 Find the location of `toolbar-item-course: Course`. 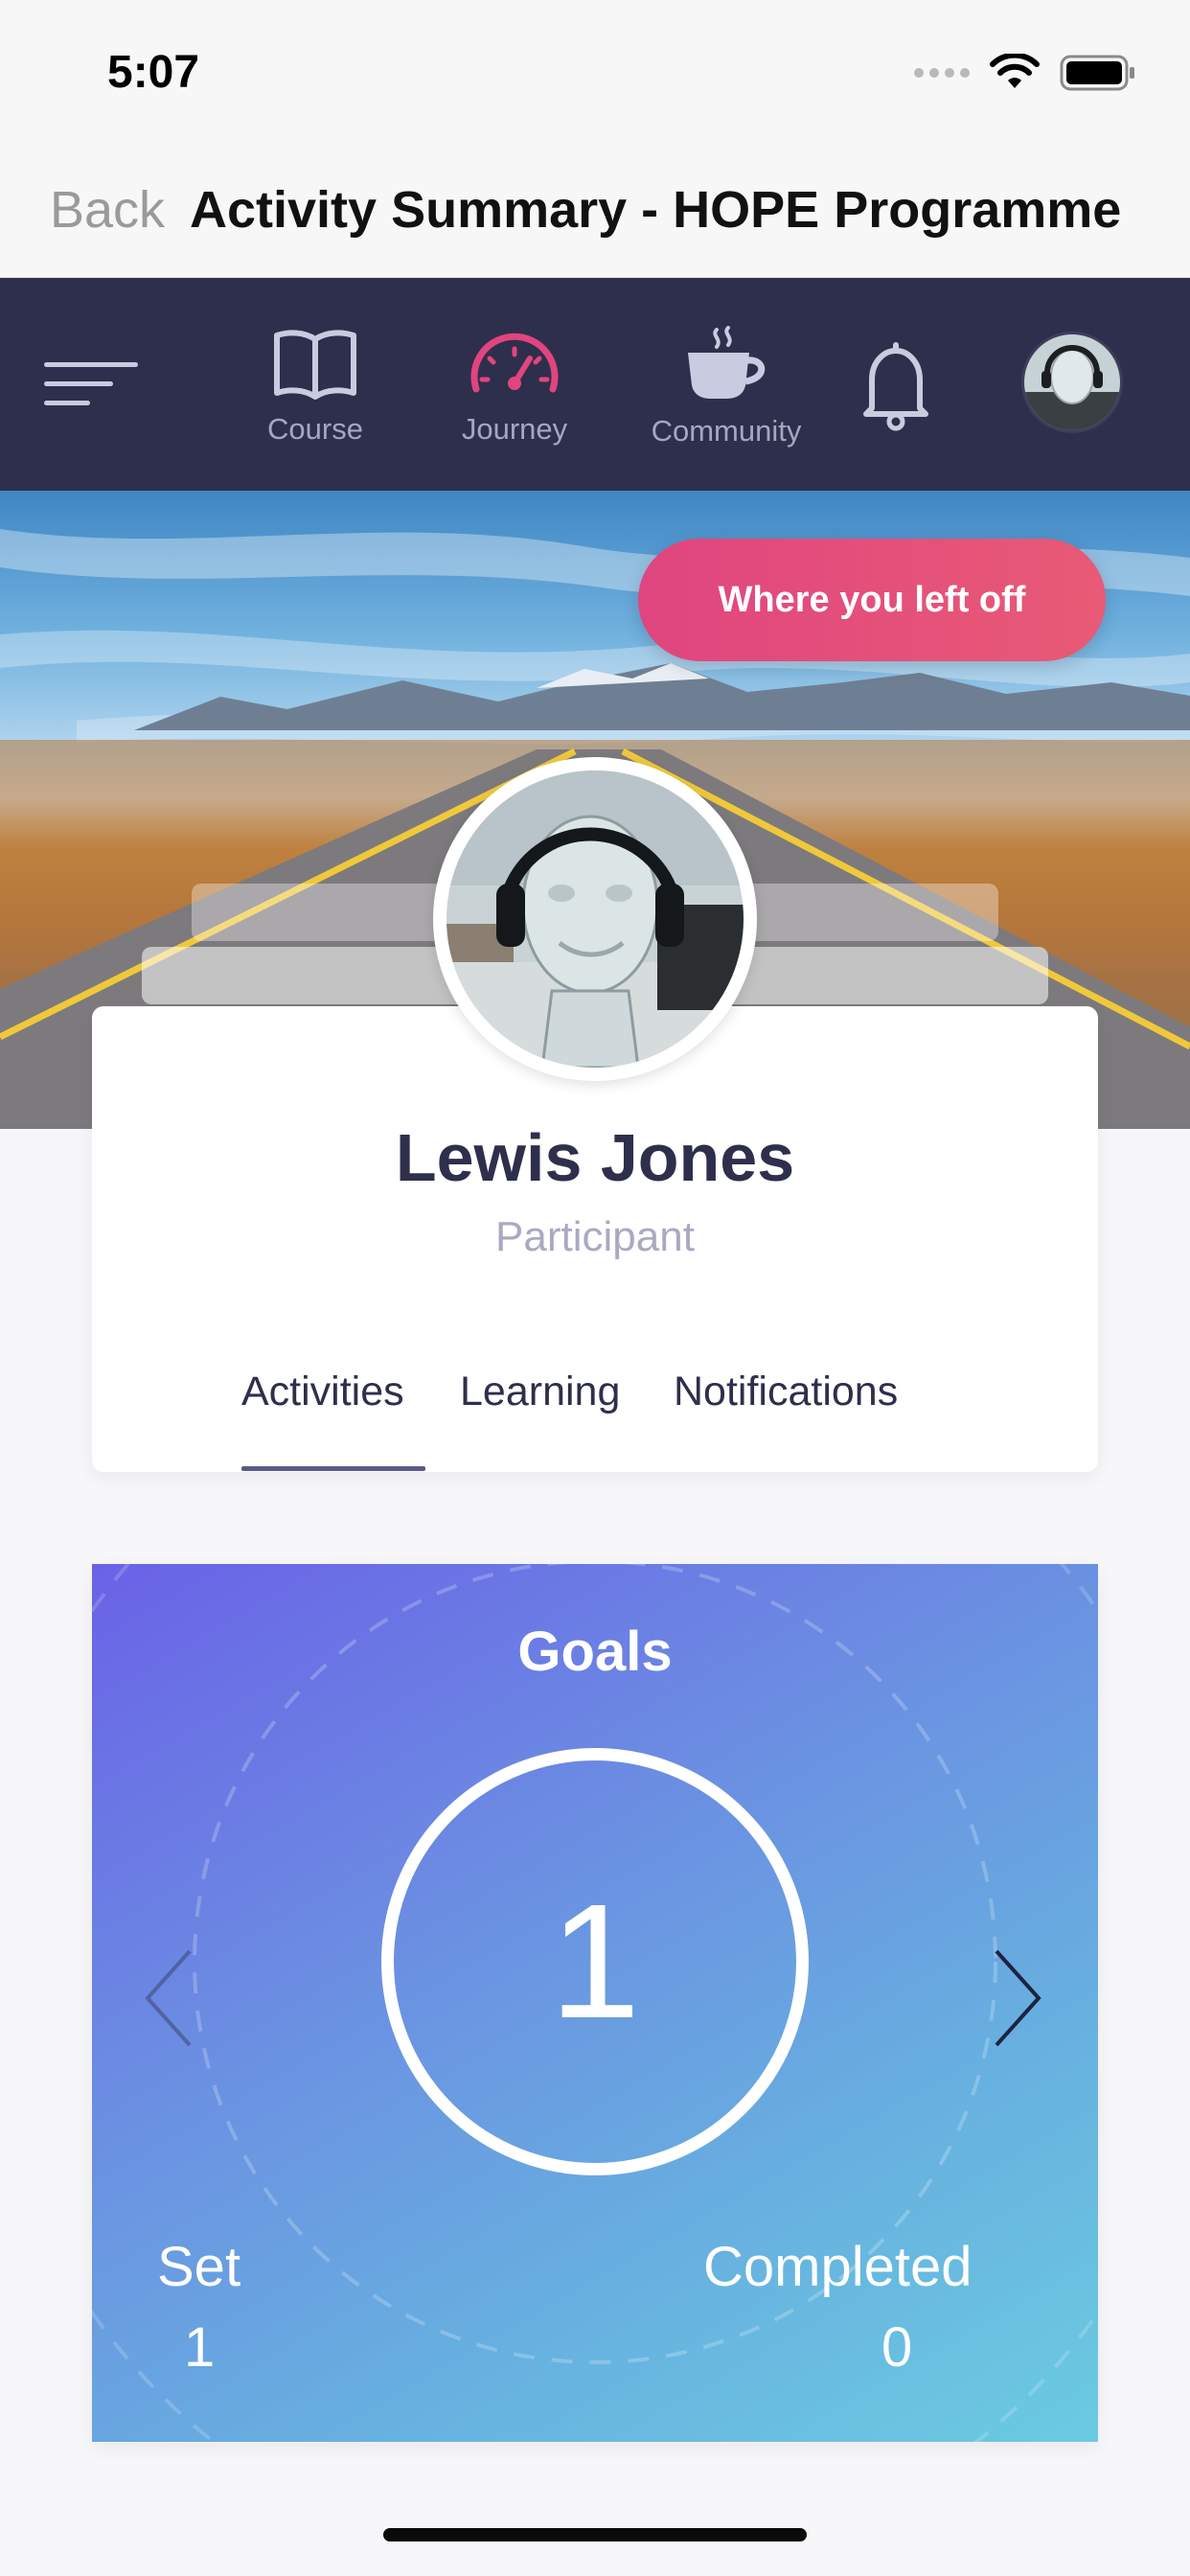

toolbar-item-course: Course is located at coordinates (316, 386).